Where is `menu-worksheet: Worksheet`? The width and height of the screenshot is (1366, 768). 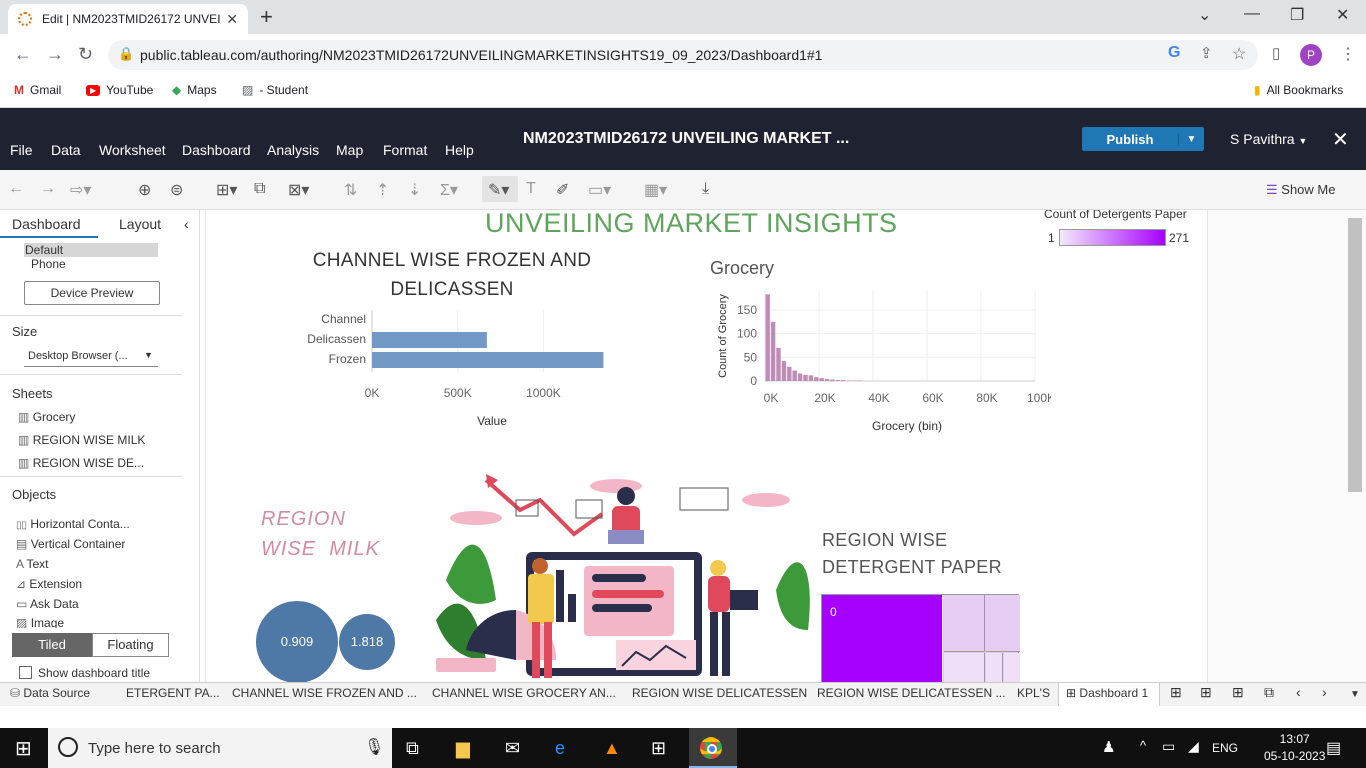 menu-worksheet: Worksheet is located at coordinates (132, 150).